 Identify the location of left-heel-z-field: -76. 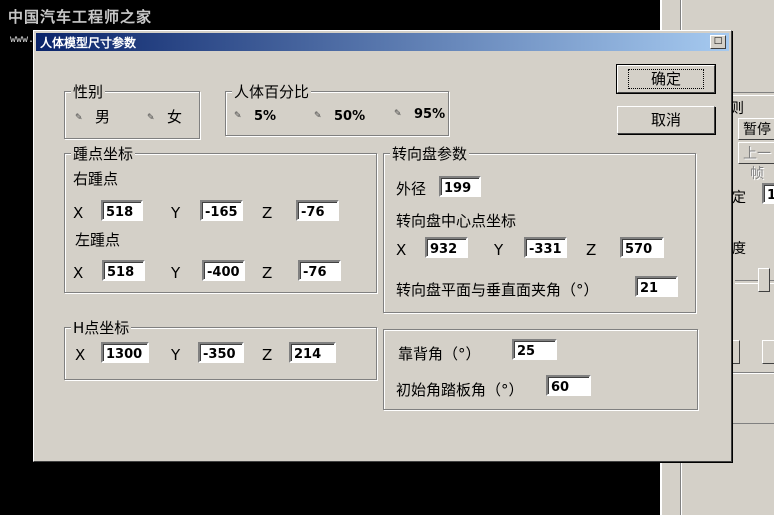
(319, 270).